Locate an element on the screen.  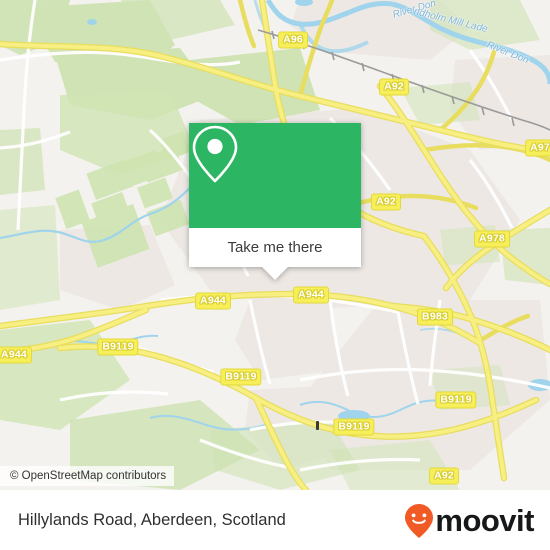
page-title: Hillylands Road, Aberdeen, Scotland is located at coordinates (152, 520).